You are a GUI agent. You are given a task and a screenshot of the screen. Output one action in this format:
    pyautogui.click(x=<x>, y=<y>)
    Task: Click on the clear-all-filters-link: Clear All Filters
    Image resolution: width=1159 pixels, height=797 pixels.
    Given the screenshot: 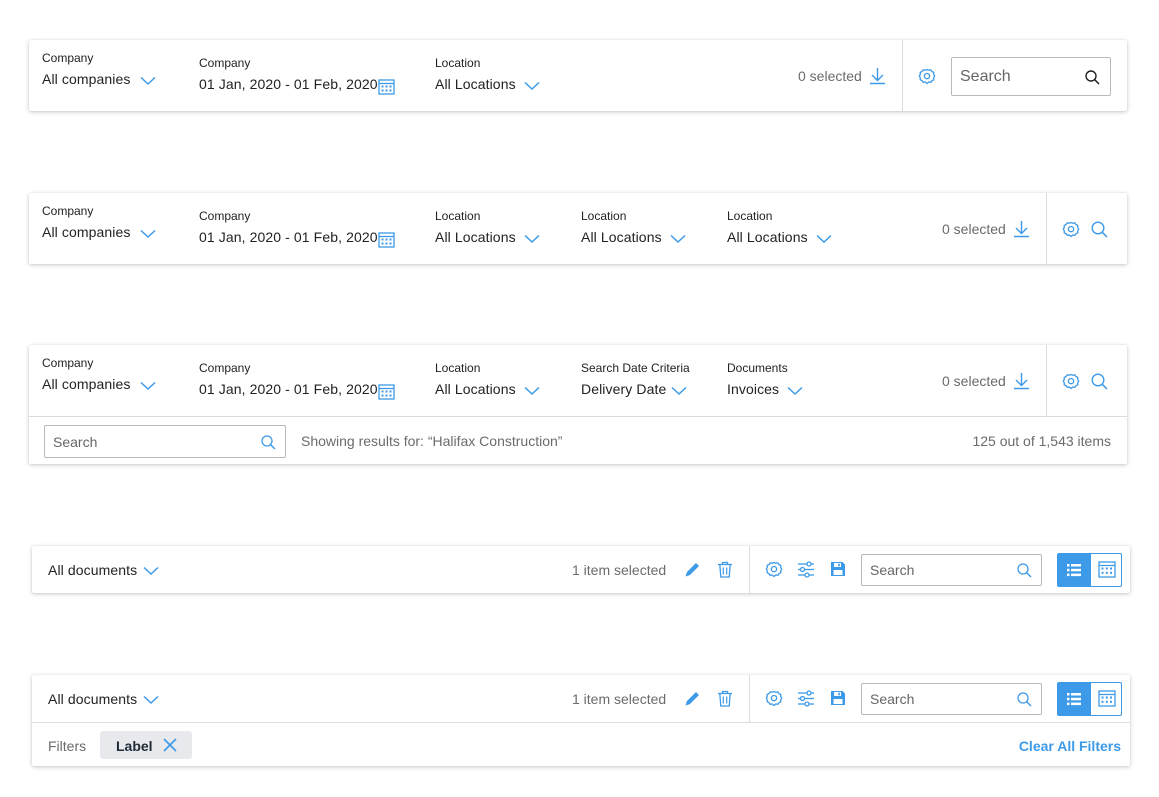 What is the action you would take?
    pyautogui.click(x=1070, y=746)
    